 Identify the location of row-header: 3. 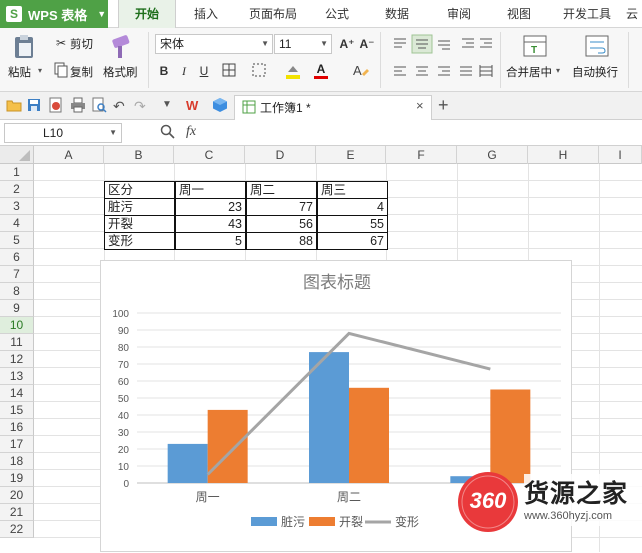
(17, 206).